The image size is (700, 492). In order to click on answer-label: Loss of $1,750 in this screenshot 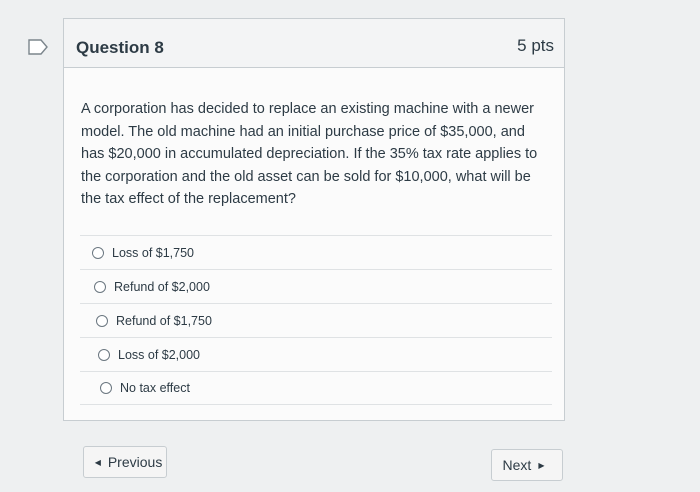, I will do `click(153, 252)`.